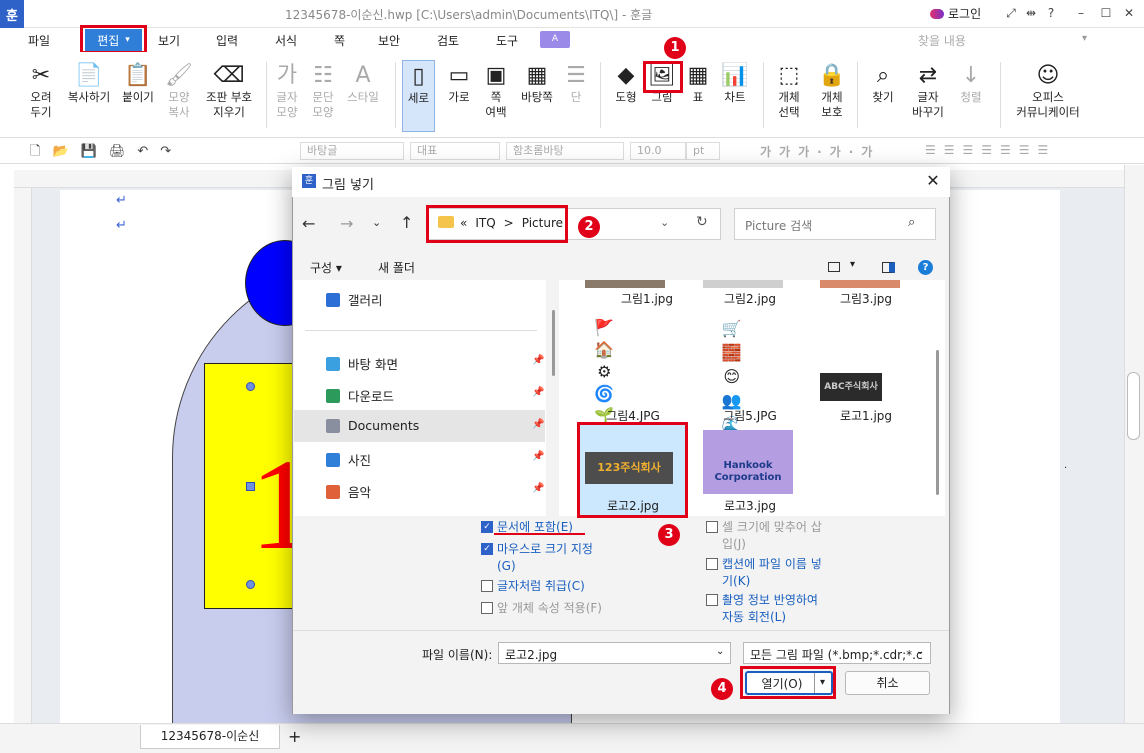 The width and height of the screenshot is (1144, 753). What do you see at coordinates (626, 82) in the screenshot?
I see `ribbon-button-shape: ◆ 도형` at bounding box center [626, 82].